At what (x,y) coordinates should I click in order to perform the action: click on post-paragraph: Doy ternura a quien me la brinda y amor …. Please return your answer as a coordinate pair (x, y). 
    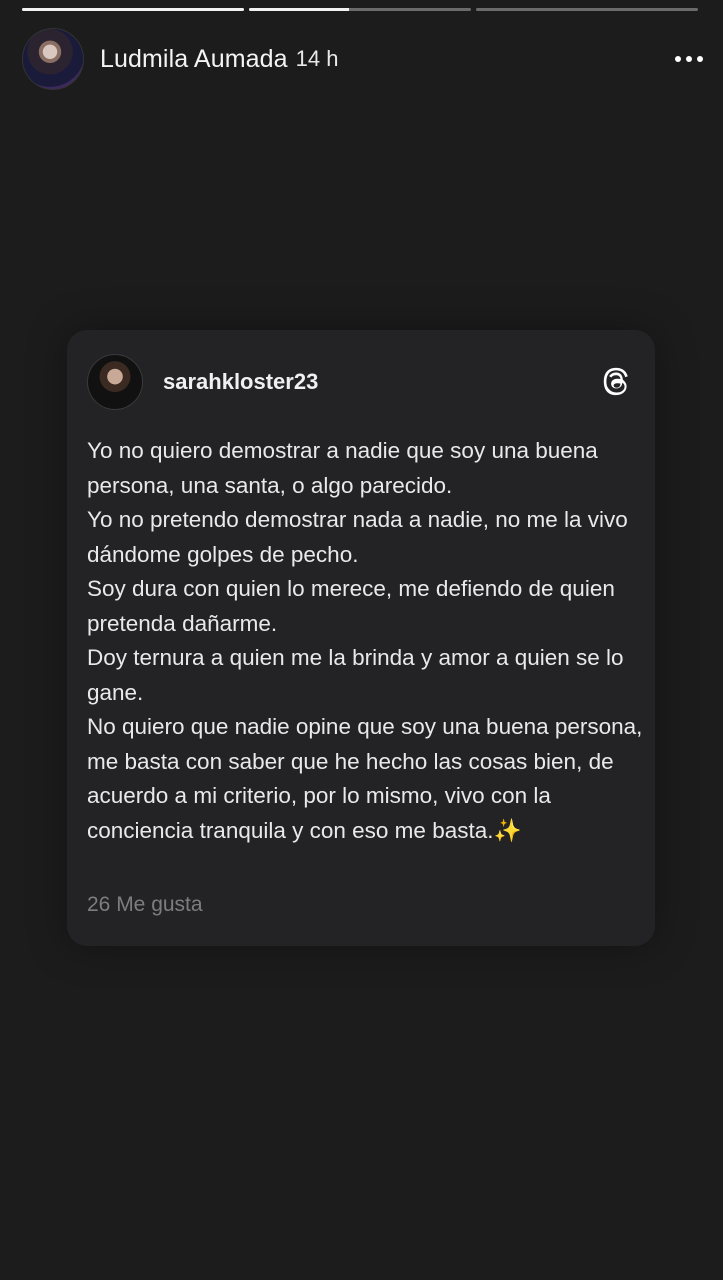
    Looking at the image, I should click on (355, 675).